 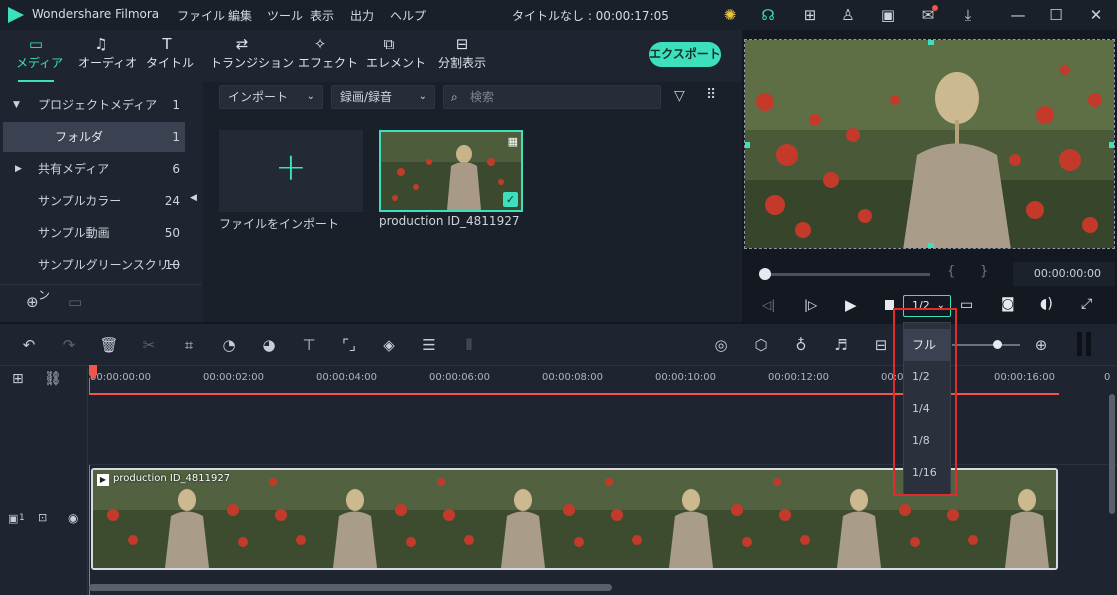 What do you see at coordinates (13, 518) in the screenshot?
I see `video-track-icon: ▣` at bounding box center [13, 518].